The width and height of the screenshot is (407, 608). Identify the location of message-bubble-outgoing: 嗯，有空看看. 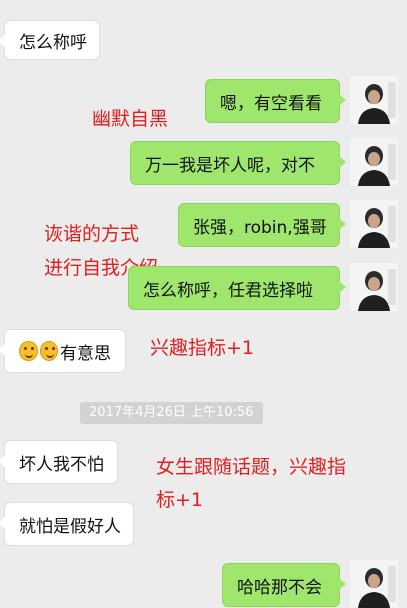
(275, 101).